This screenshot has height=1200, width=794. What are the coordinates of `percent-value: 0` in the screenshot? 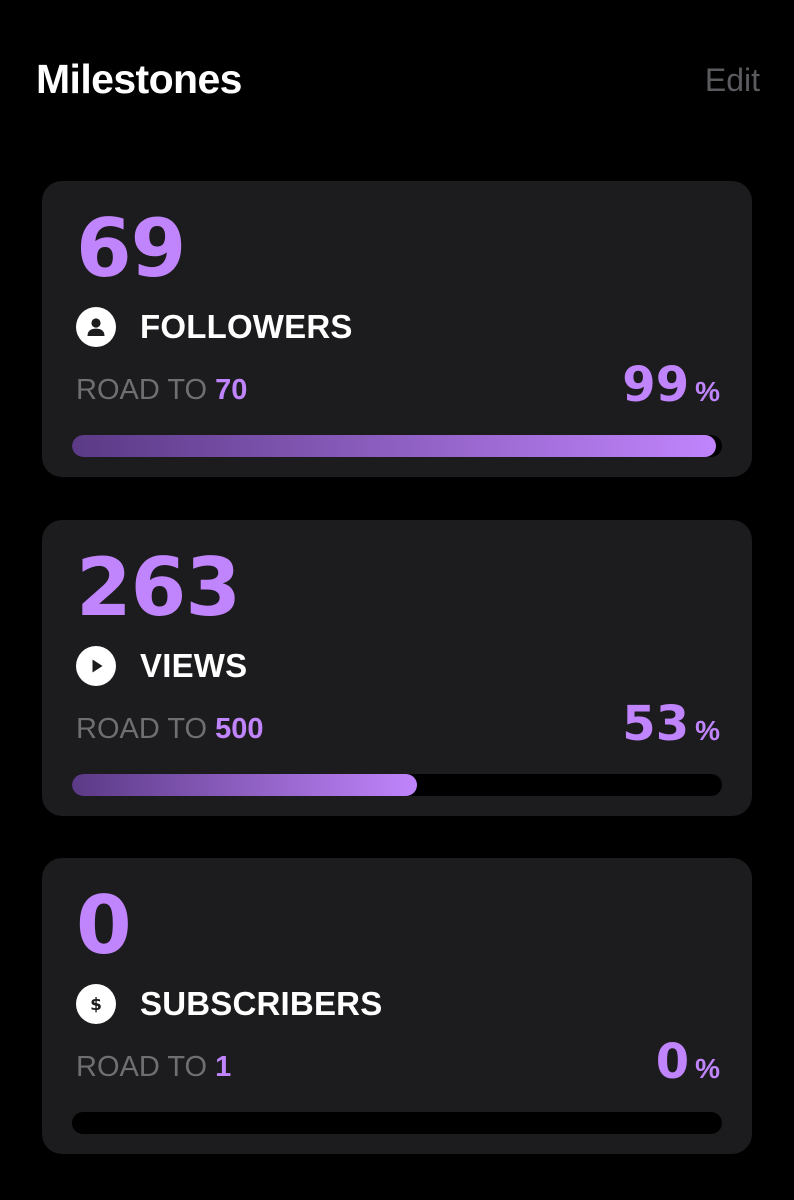 It's located at (672, 1062).